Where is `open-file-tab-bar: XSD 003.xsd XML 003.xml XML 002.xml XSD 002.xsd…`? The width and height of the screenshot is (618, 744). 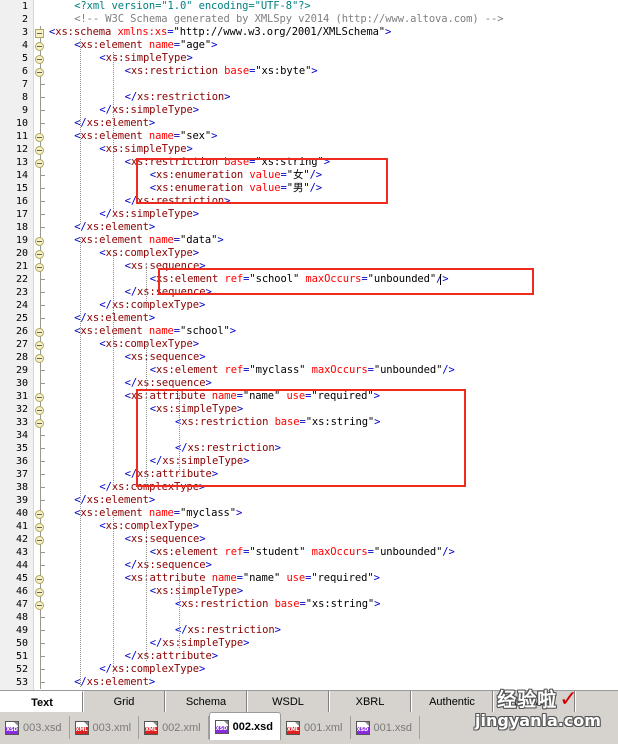 open-file-tab-bar: XSD 003.xsd XML 003.xml XML 002.xml XSD 002.xsd… is located at coordinates (309, 728).